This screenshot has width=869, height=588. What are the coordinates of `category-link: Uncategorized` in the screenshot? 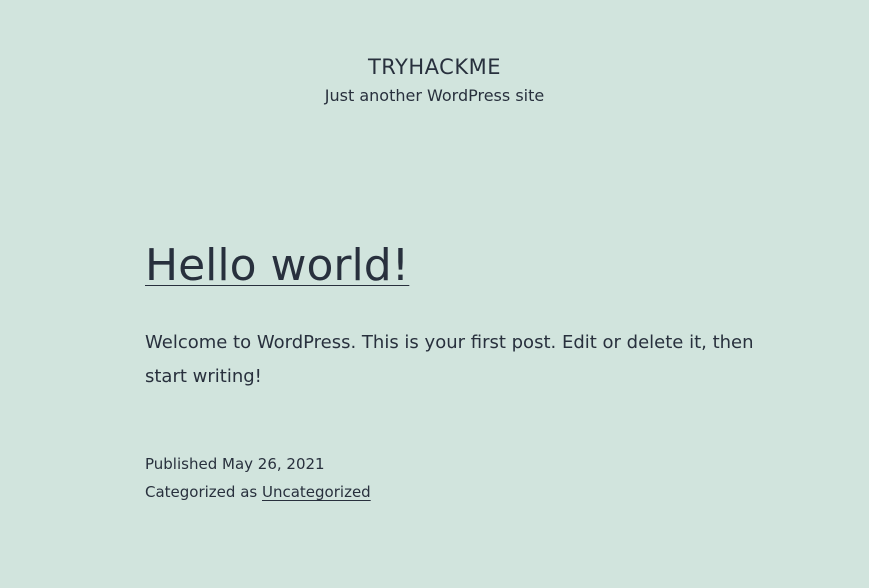 It's located at (316, 492).